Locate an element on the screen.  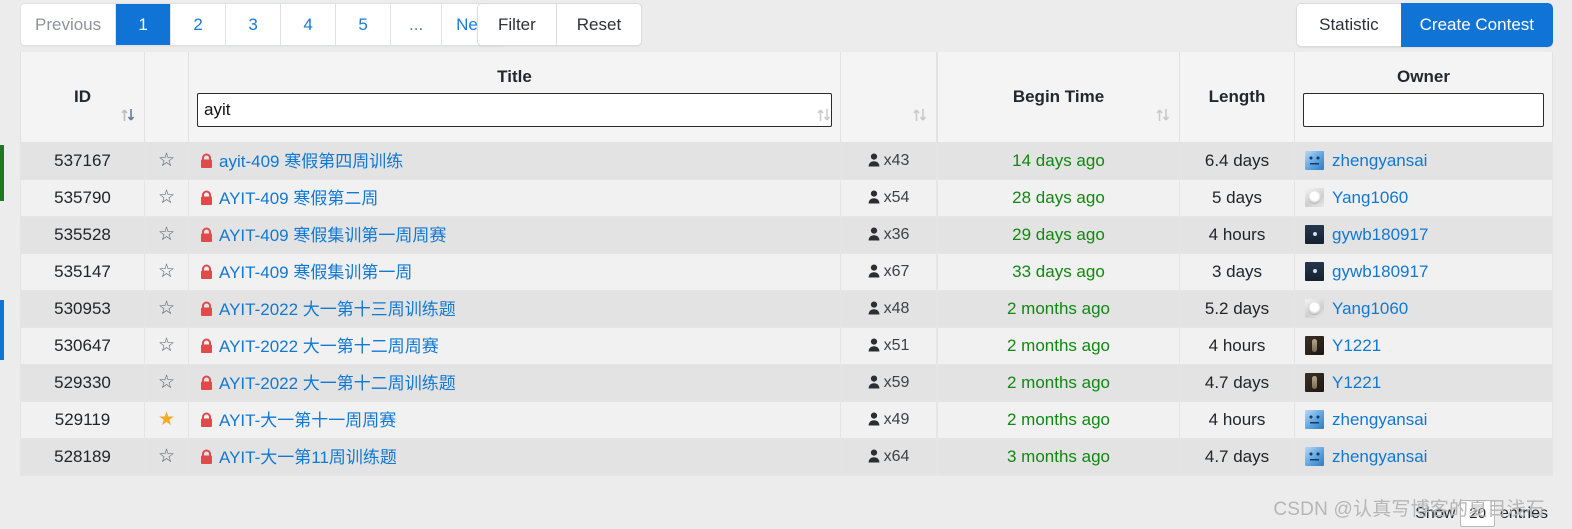
pagination-item-5: 5 is located at coordinates (364, 24).